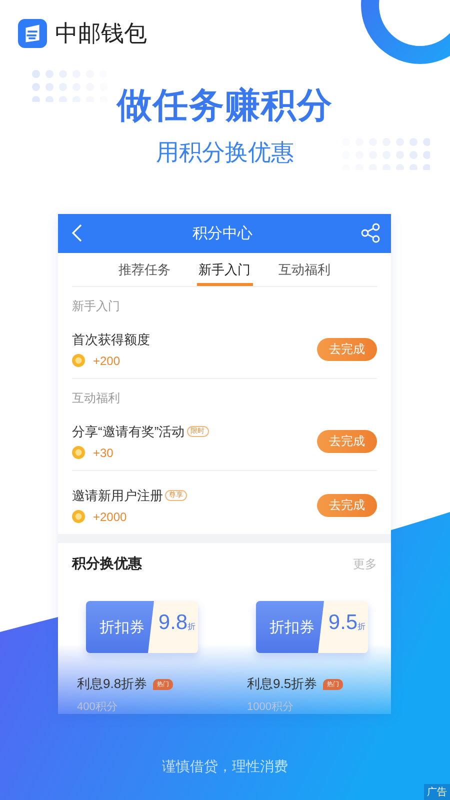 This screenshot has width=450, height=800. What do you see at coordinates (173, 623) in the screenshot?
I see `coupon-value: 9.8` at bounding box center [173, 623].